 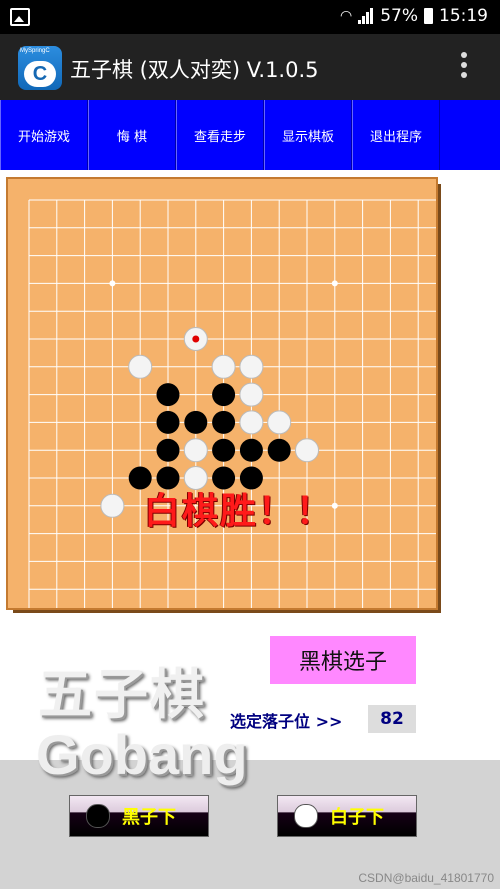 What do you see at coordinates (463, 16) in the screenshot?
I see `clock: 15:19` at bounding box center [463, 16].